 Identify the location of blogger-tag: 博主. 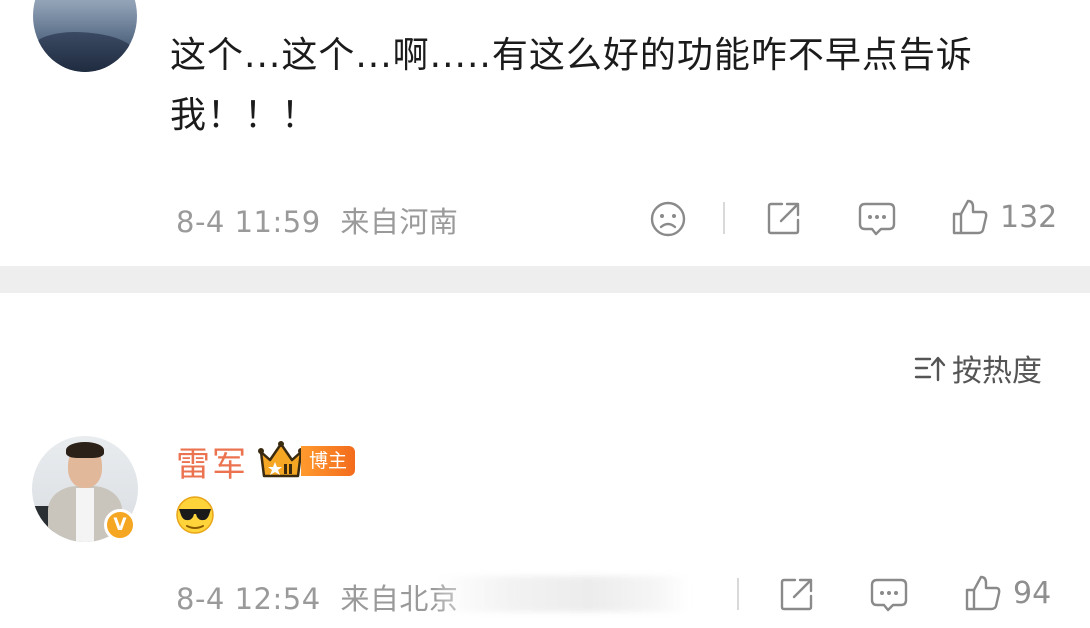
(328, 461).